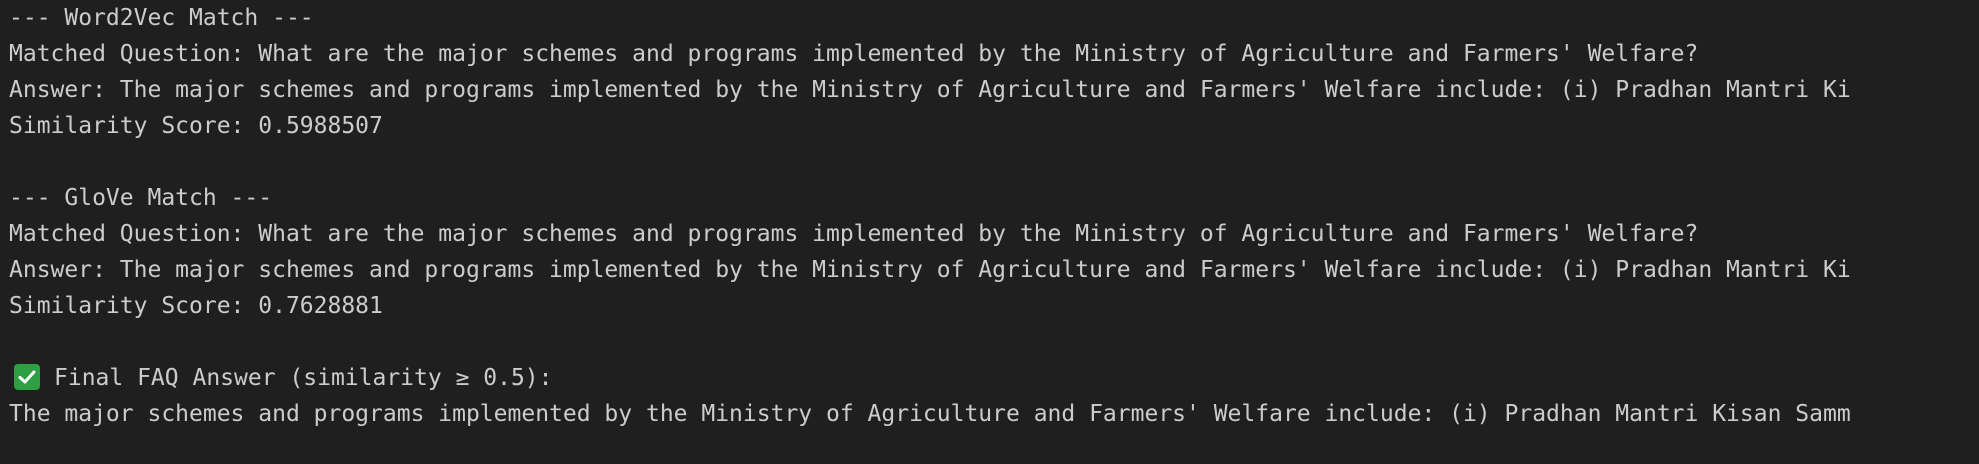 This screenshot has height=464, width=1979. I want to click on word2vec-similarity-score: Similarity Score: 0.5988507, so click(196, 126).